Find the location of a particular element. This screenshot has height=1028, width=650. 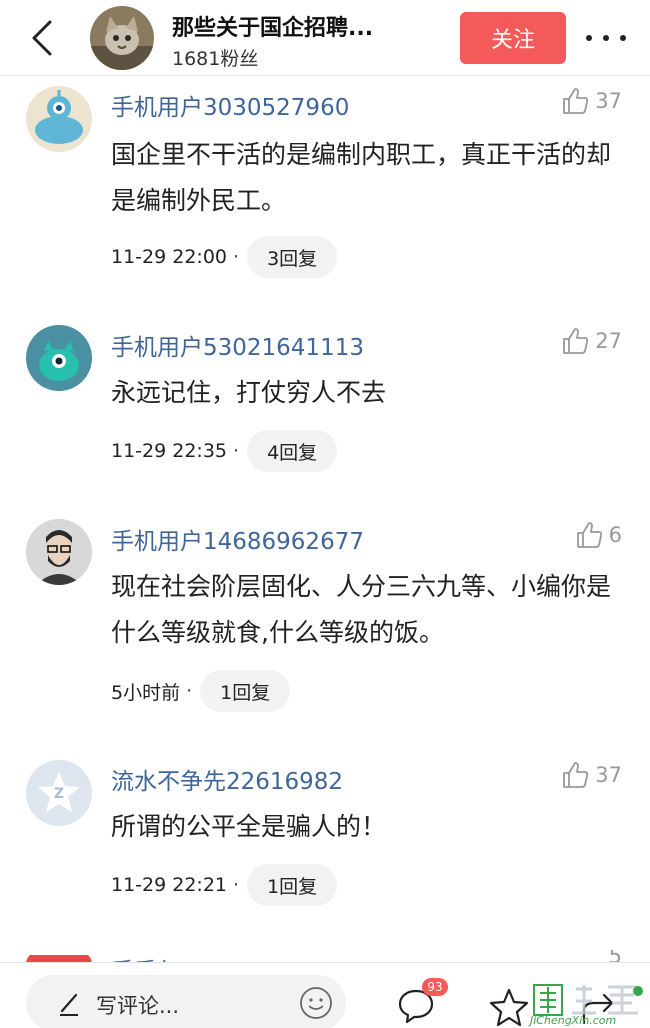

commenter-name: 手手仁 is located at coordinates (145, 957).